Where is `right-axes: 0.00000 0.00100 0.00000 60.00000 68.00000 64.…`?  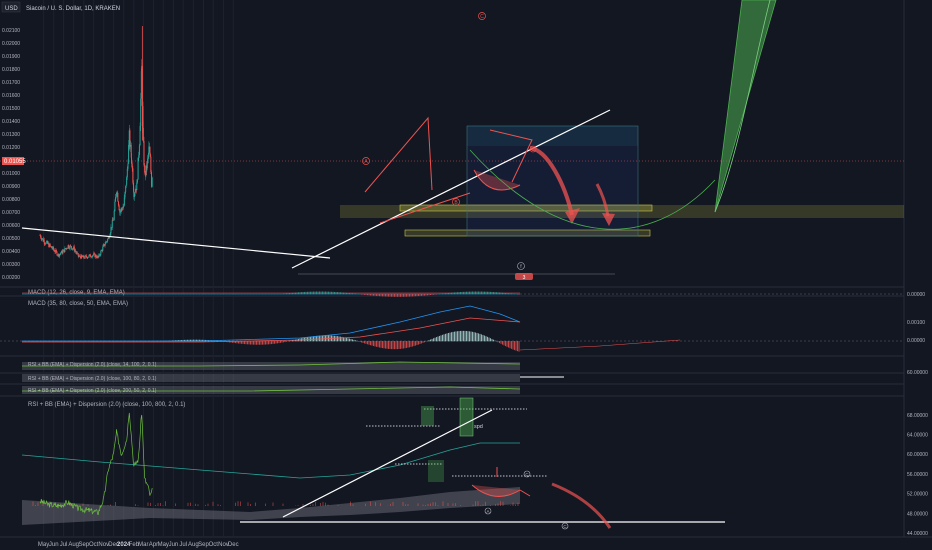 right-axes: 0.00000 0.00100 0.00000 60.00000 68.00000 64.… is located at coordinates (917, 414).